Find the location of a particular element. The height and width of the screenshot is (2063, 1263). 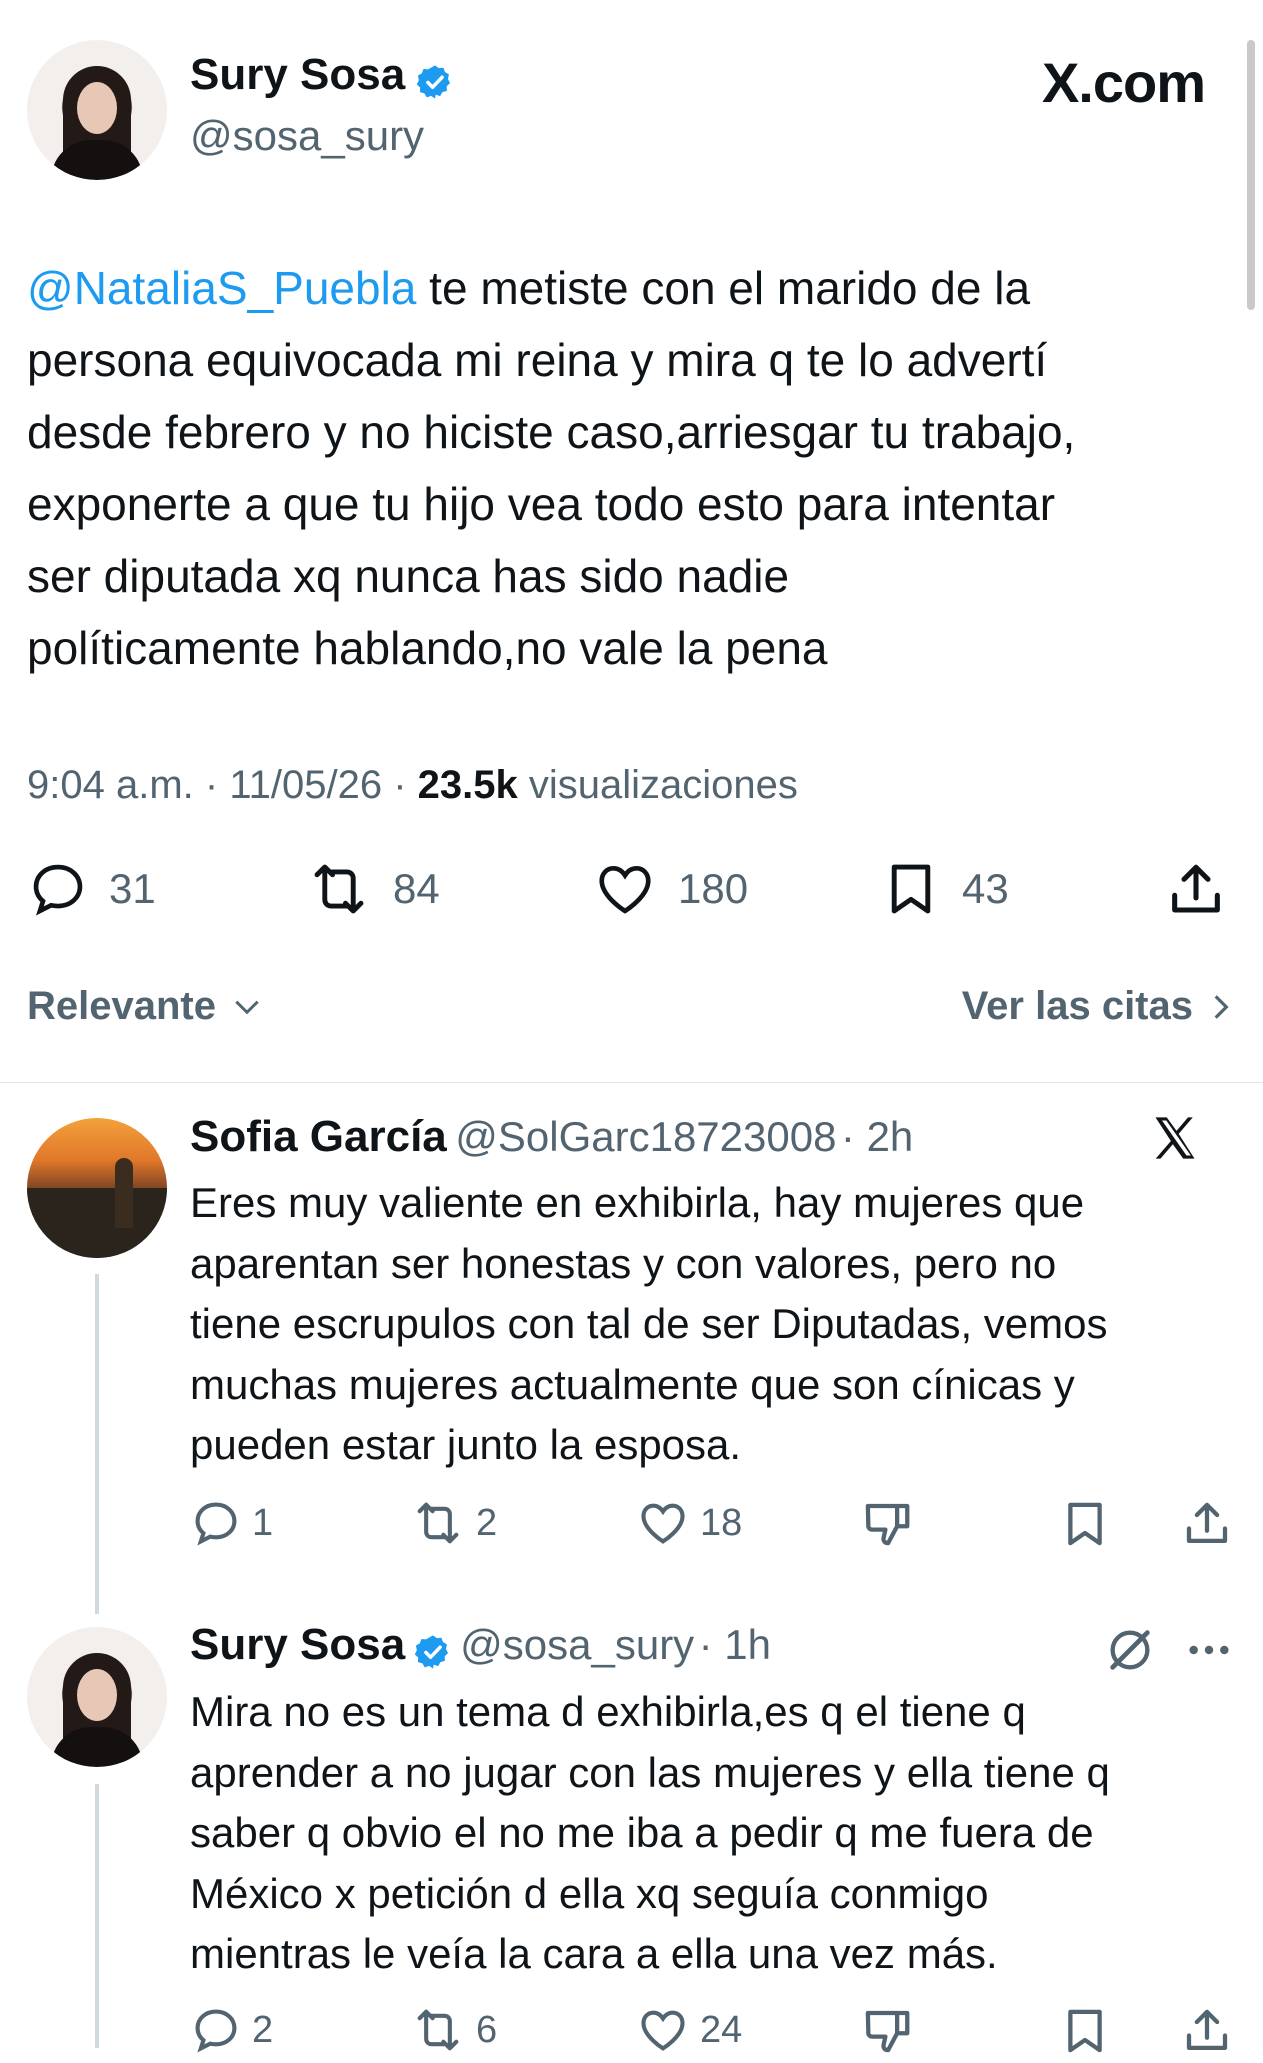

repost-button: 84 is located at coordinates (372, 889).